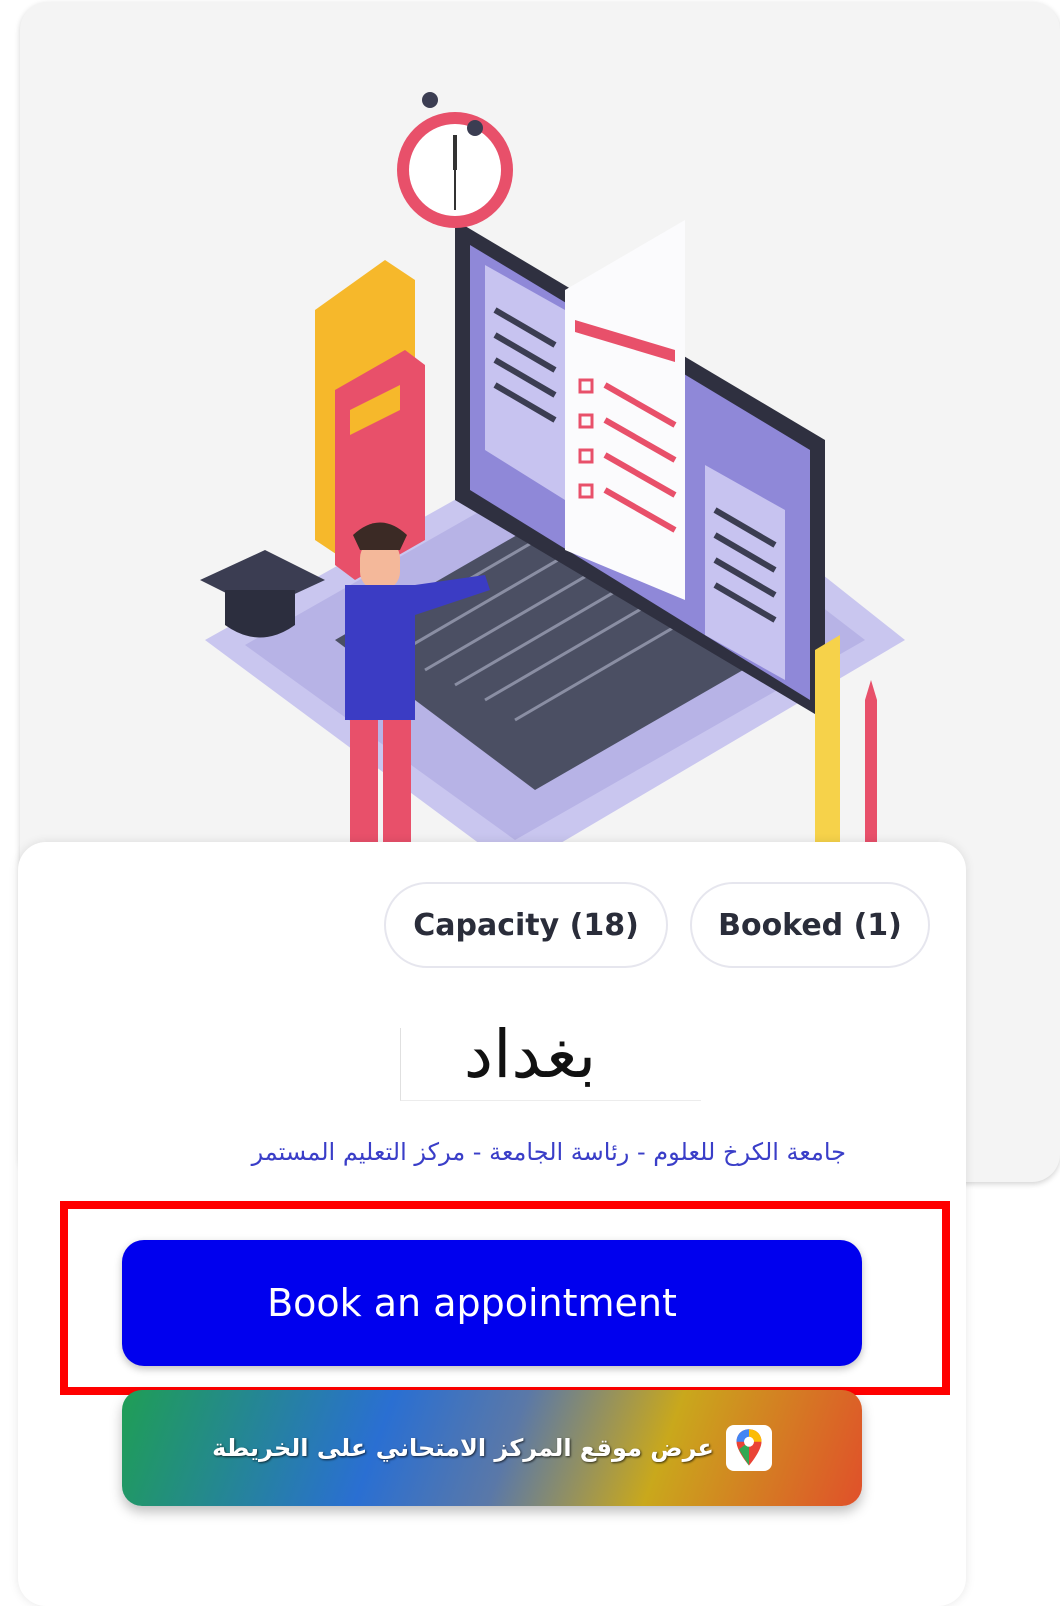  Describe the element at coordinates (463, 1448) in the screenshot. I see `view-on-map-label: عرض موقع المركز الامتحاني على الخريطة` at that location.